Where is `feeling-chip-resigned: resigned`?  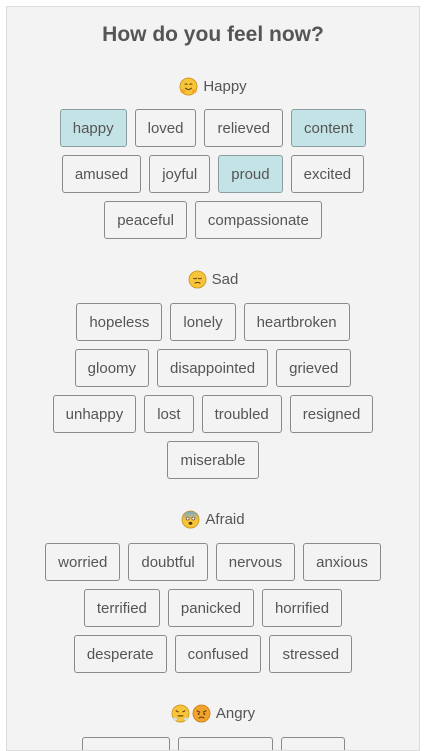
feeling-chip-resigned: resigned is located at coordinates (331, 414).